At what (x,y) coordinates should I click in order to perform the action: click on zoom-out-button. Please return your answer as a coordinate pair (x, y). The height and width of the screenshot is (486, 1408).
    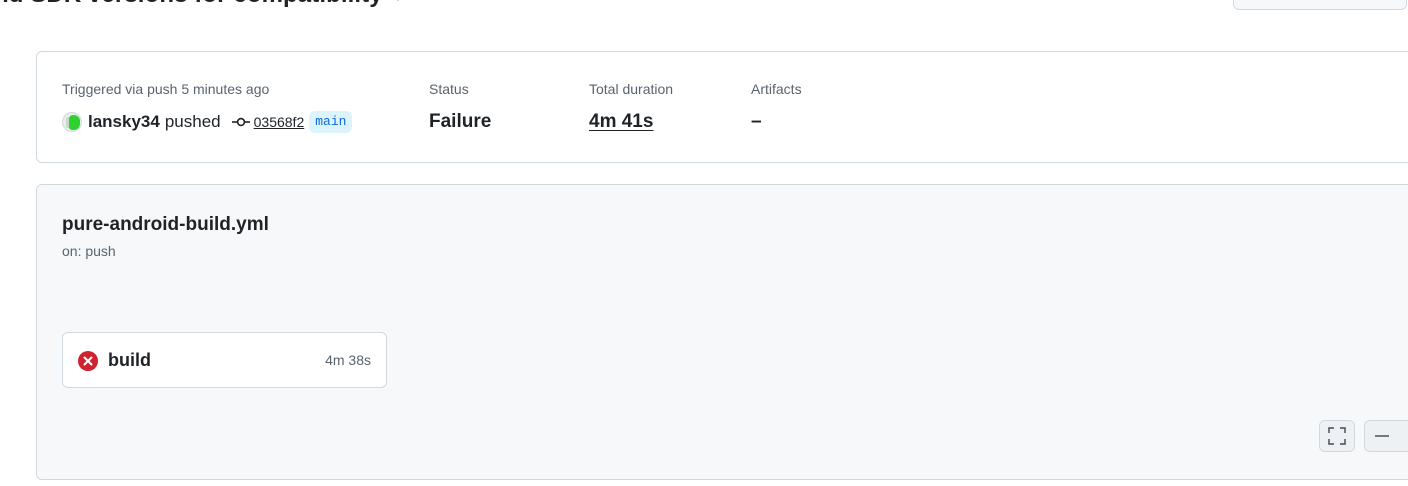
    Looking at the image, I should click on (1386, 436).